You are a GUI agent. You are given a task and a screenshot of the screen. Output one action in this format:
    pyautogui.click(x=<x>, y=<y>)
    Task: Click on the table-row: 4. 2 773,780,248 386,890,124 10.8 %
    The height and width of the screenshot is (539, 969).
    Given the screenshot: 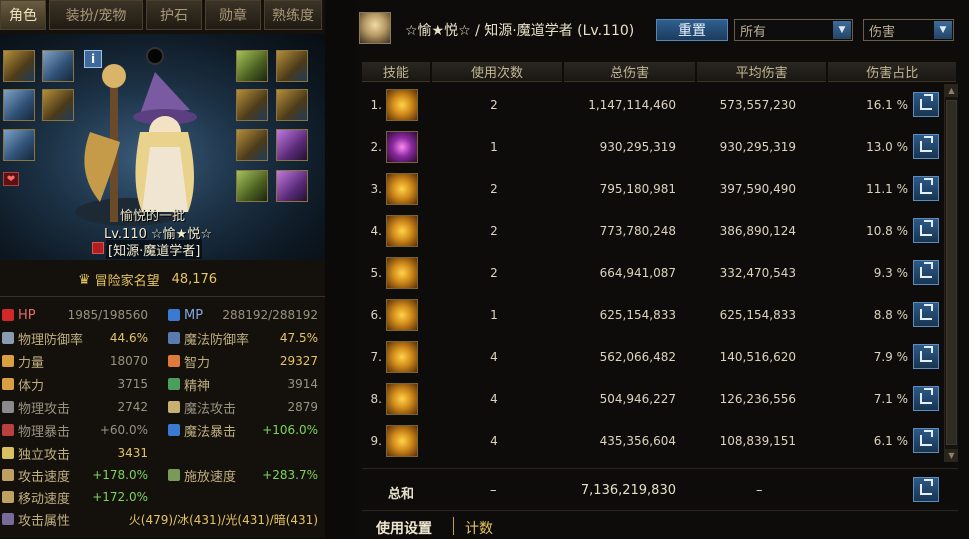 What is the action you would take?
    pyautogui.click(x=652, y=231)
    